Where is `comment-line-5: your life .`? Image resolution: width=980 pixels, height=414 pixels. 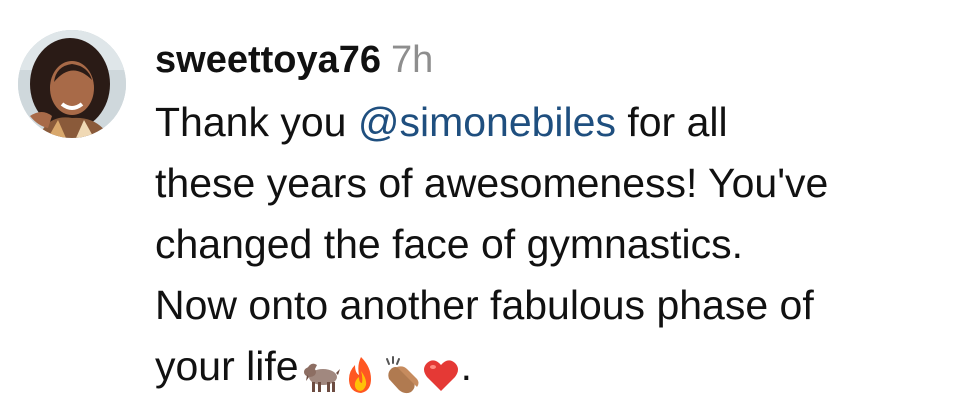
comment-line-5: your life . is located at coordinates (562, 369).